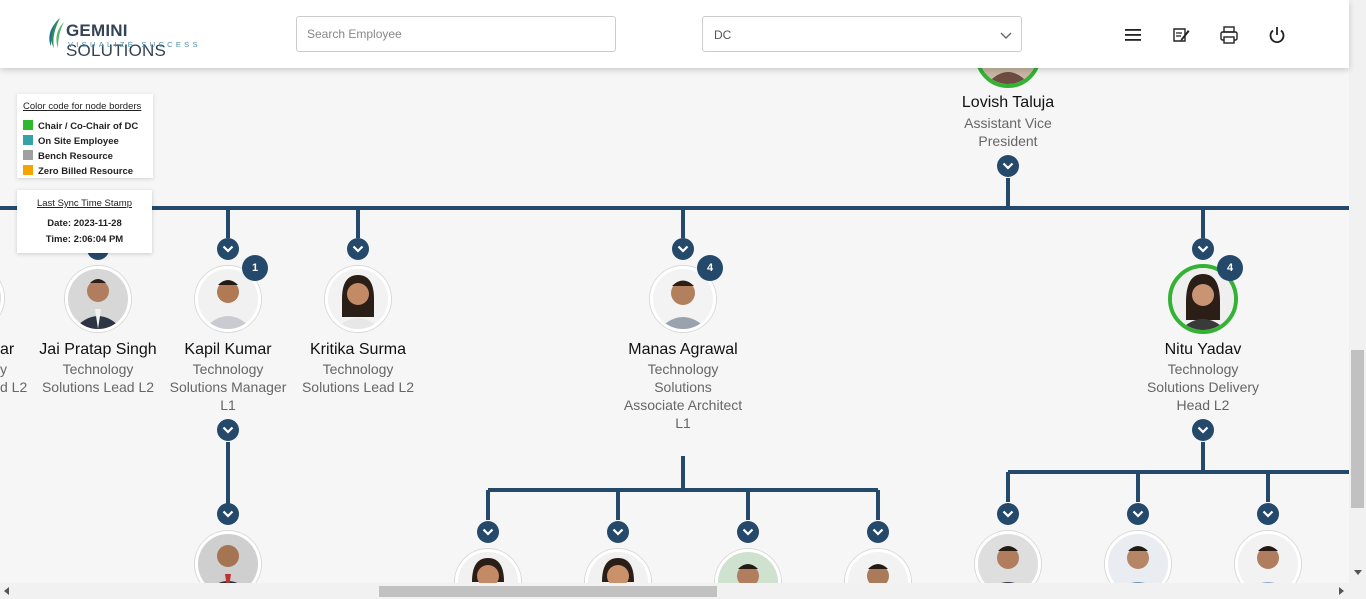 The width and height of the screenshot is (1366, 599). What do you see at coordinates (228, 387) in the screenshot?
I see `node-designation: Solutions Manager` at bounding box center [228, 387].